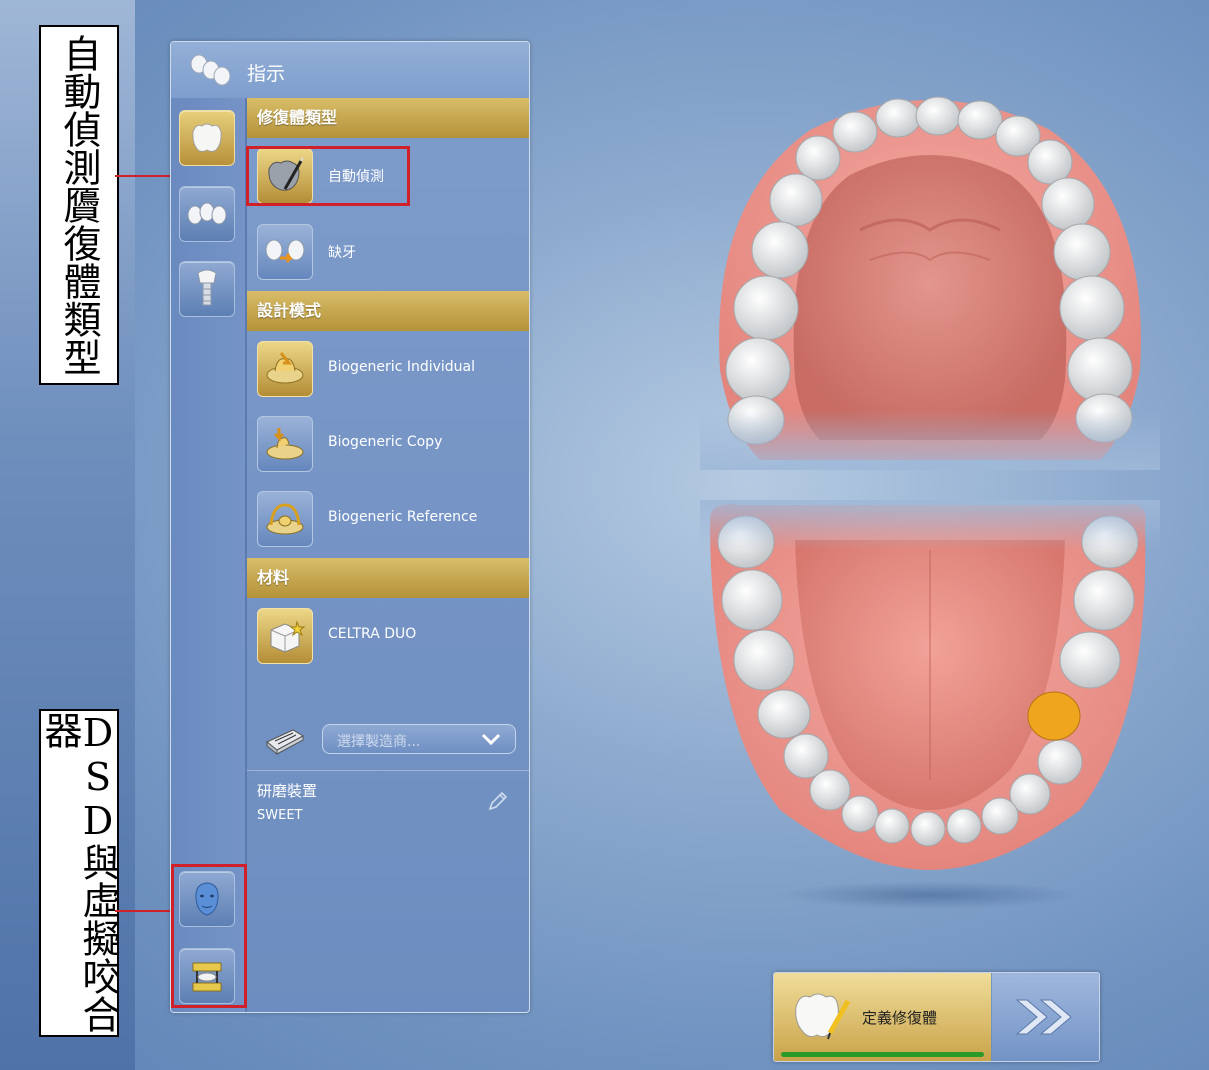 The width and height of the screenshot is (1209, 1070). What do you see at coordinates (388, 770) in the screenshot?
I see `divider` at bounding box center [388, 770].